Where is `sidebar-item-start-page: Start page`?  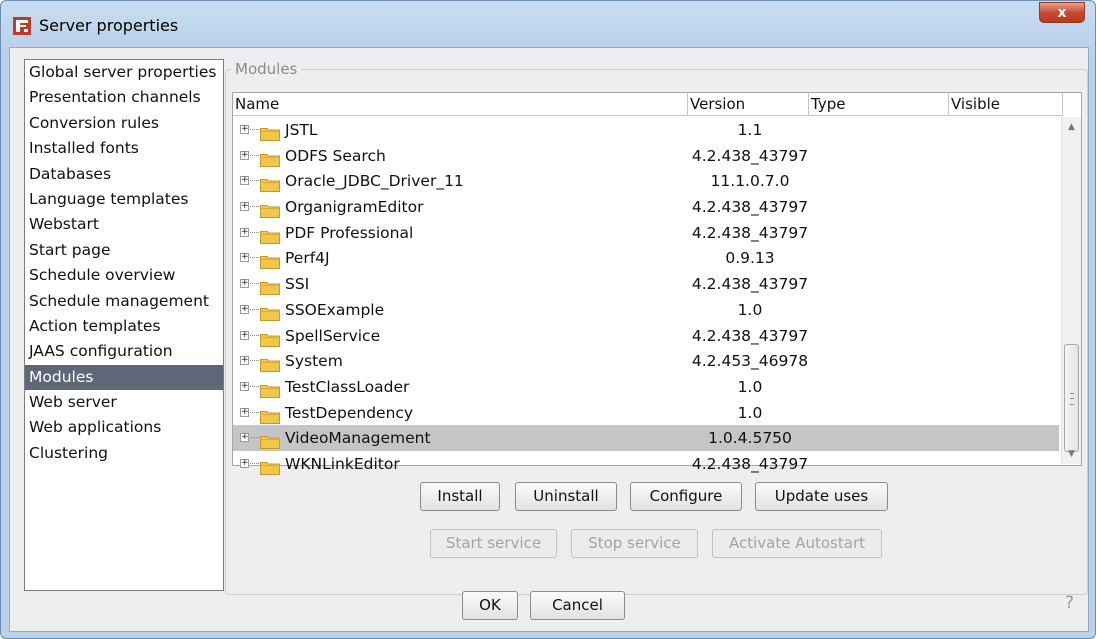 sidebar-item-start-page: Start page is located at coordinates (124, 250).